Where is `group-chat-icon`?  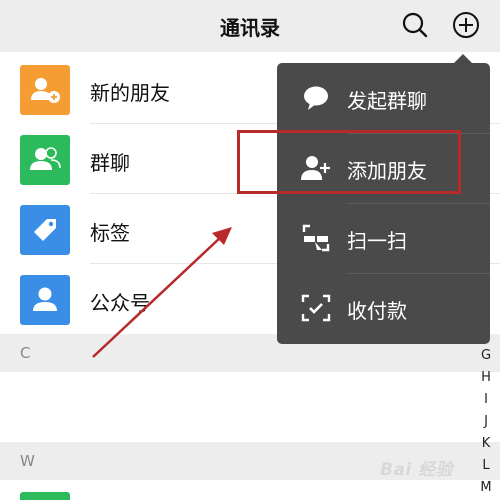
group-chat-icon is located at coordinates (45, 160).